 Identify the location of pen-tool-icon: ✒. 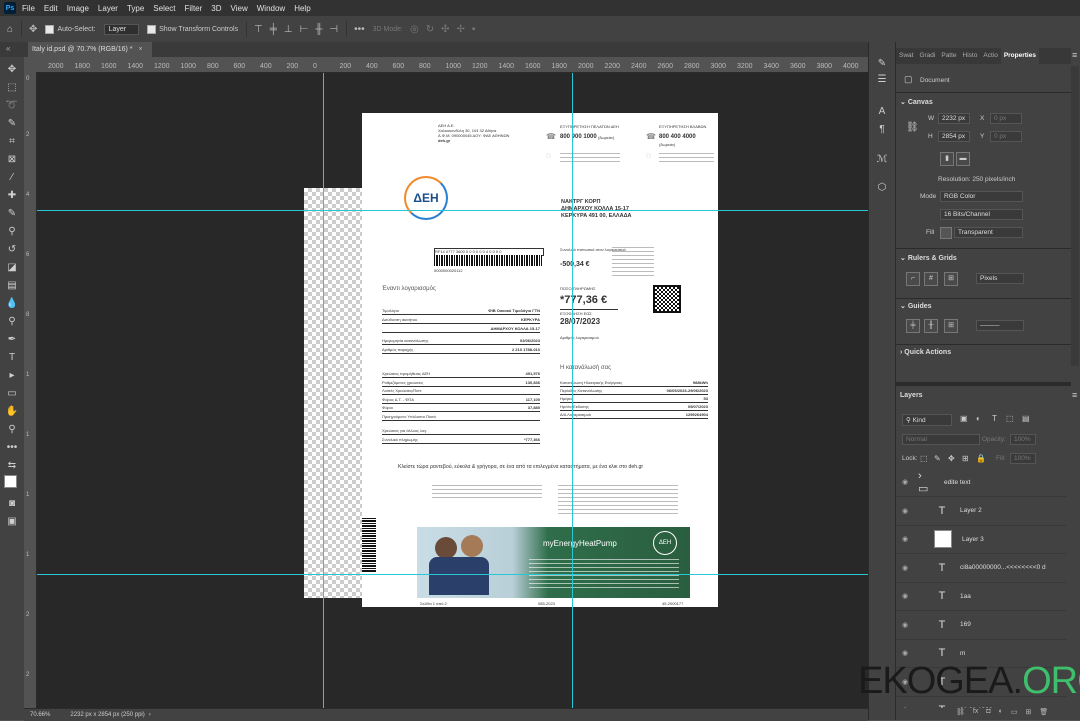
(12, 340).